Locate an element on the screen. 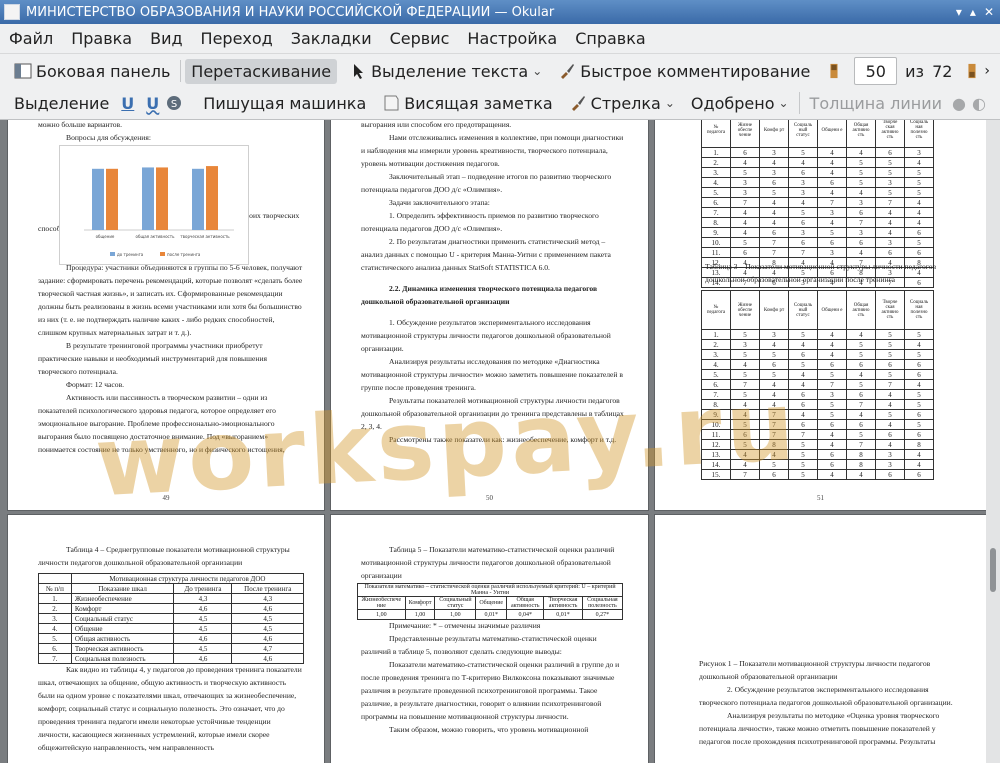 The image size is (1000, 763). close-icon: ✕ is located at coordinates (989, 12).